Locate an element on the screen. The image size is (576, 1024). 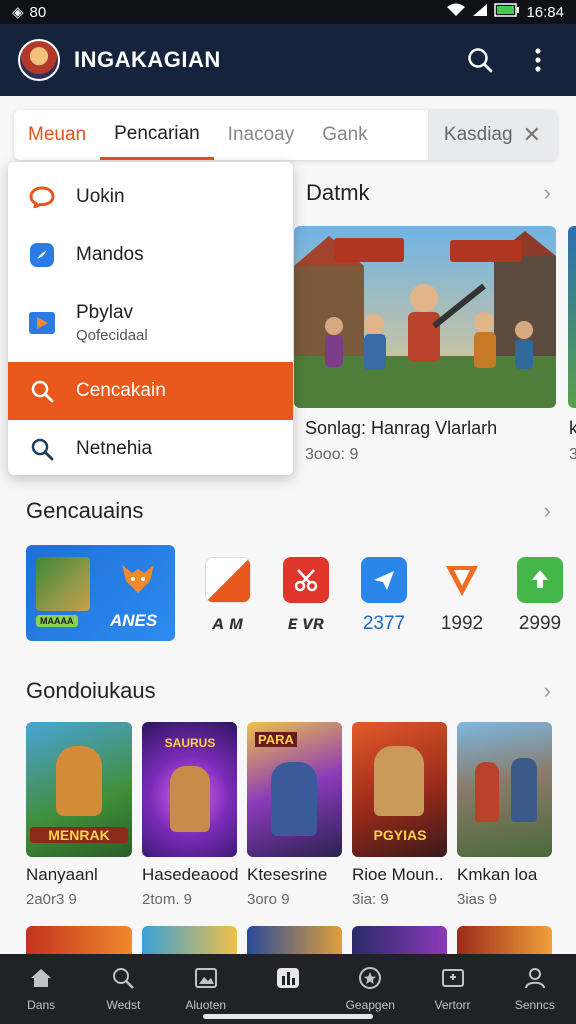
menu-item-uokin: Uokin is located at coordinates (150, 197).